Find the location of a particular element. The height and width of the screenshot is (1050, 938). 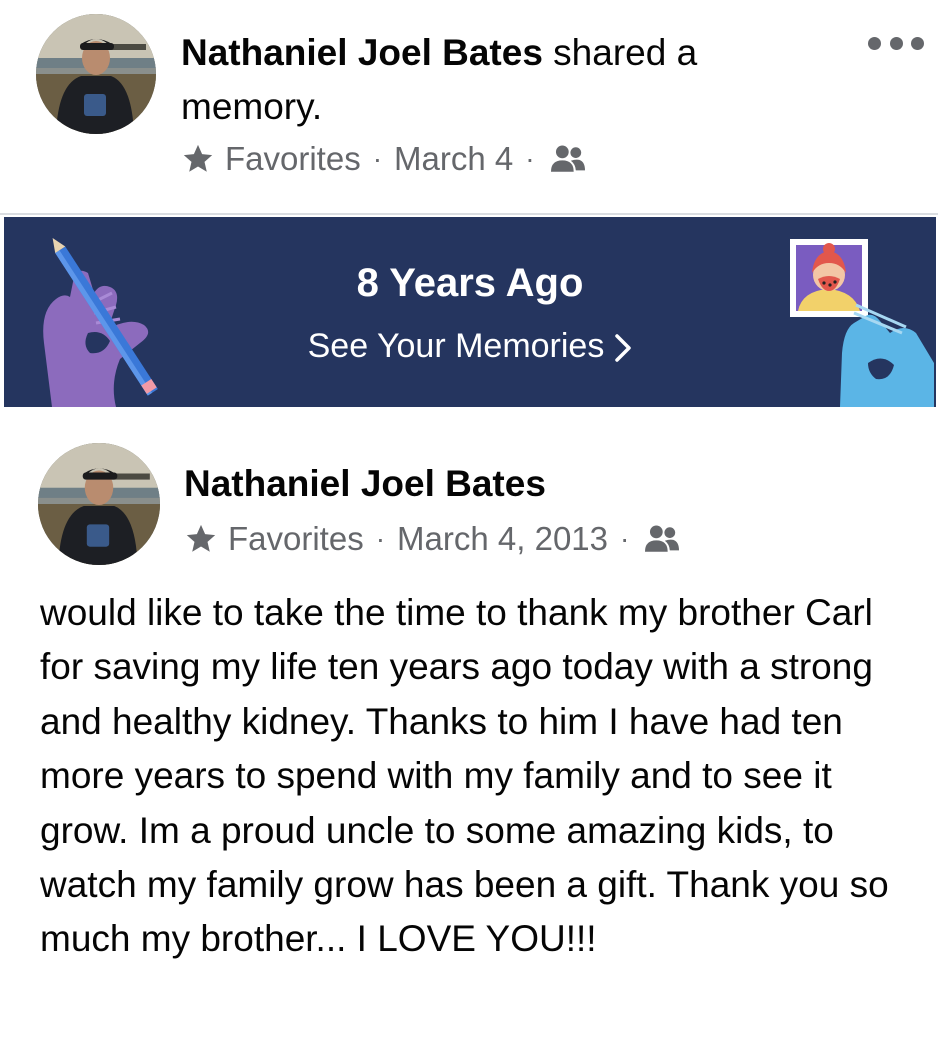

share-title: Nathaniel Joel Bates shared a memory. is located at coordinates (511, 80).